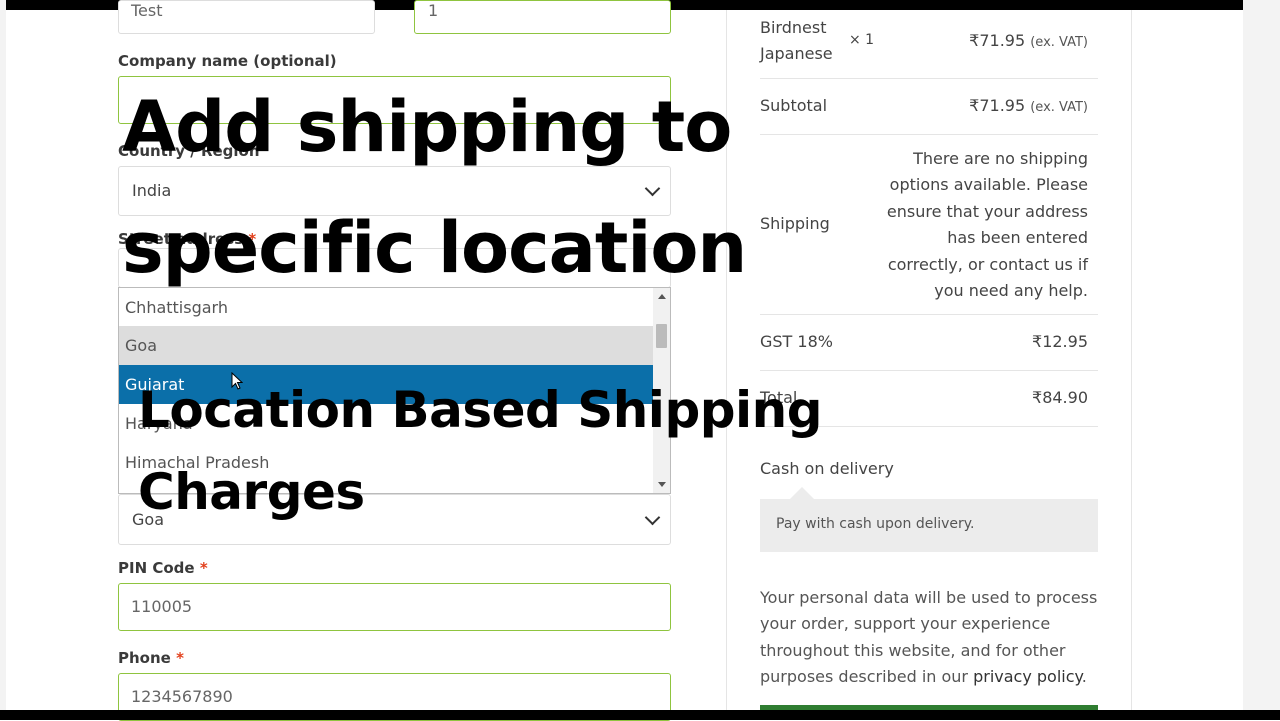 This screenshot has height=721, width=1280. I want to click on product-name-line1: Birdnest, so click(793, 27).